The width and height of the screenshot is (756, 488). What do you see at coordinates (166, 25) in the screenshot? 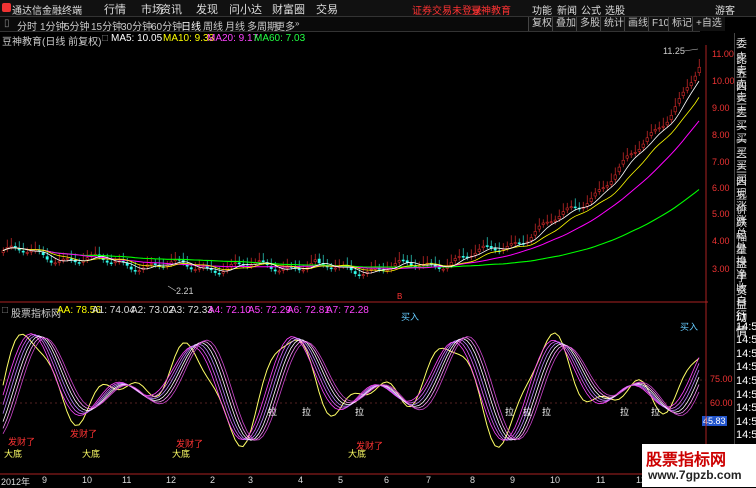
I see `tab-60min: 60分钟` at bounding box center [166, 25].